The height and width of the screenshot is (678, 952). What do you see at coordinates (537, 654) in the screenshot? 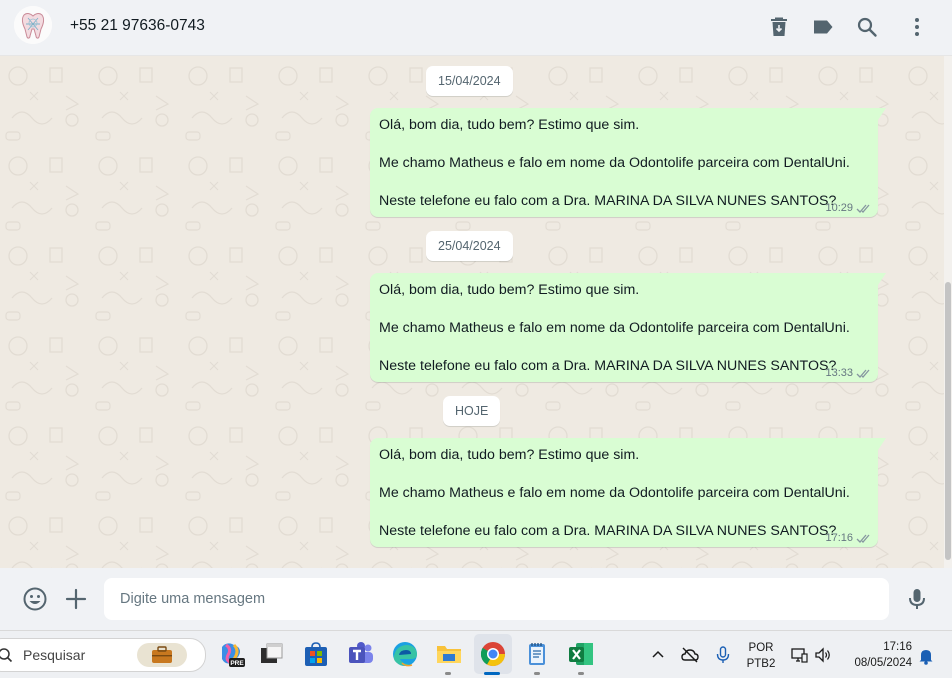
I see `notepad-icon` at bounding box center [537, 654].